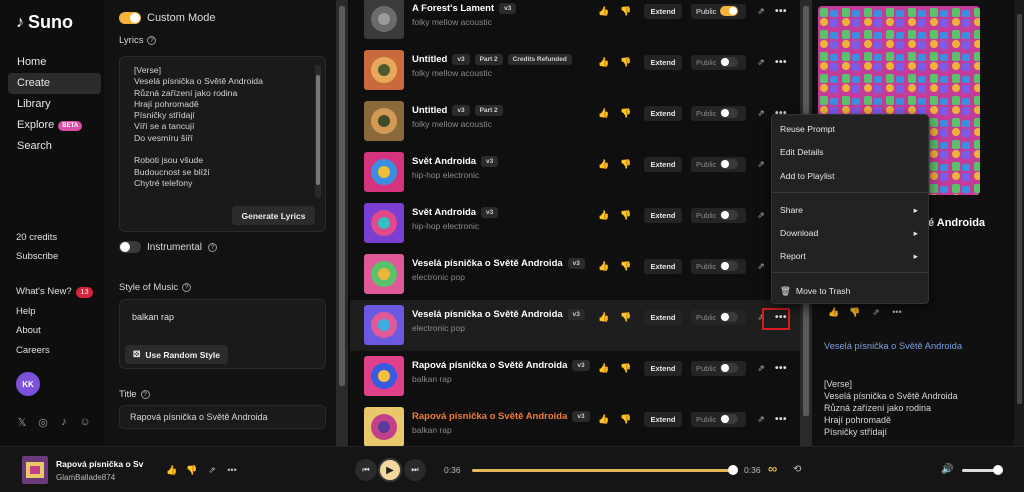 The width and height of the screenshot is (1024, 492). What do you see at coordinates (849, 176) in the screenshot?
I see `menu-add-to-playlist: Add to Playlist` at bounding box center [849, 176].